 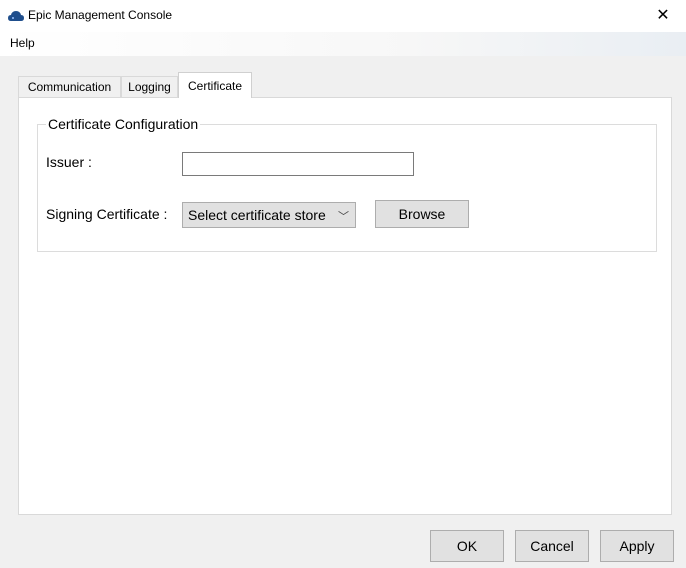 I want to click on ok-button: OK, so click(x=467, y=546).